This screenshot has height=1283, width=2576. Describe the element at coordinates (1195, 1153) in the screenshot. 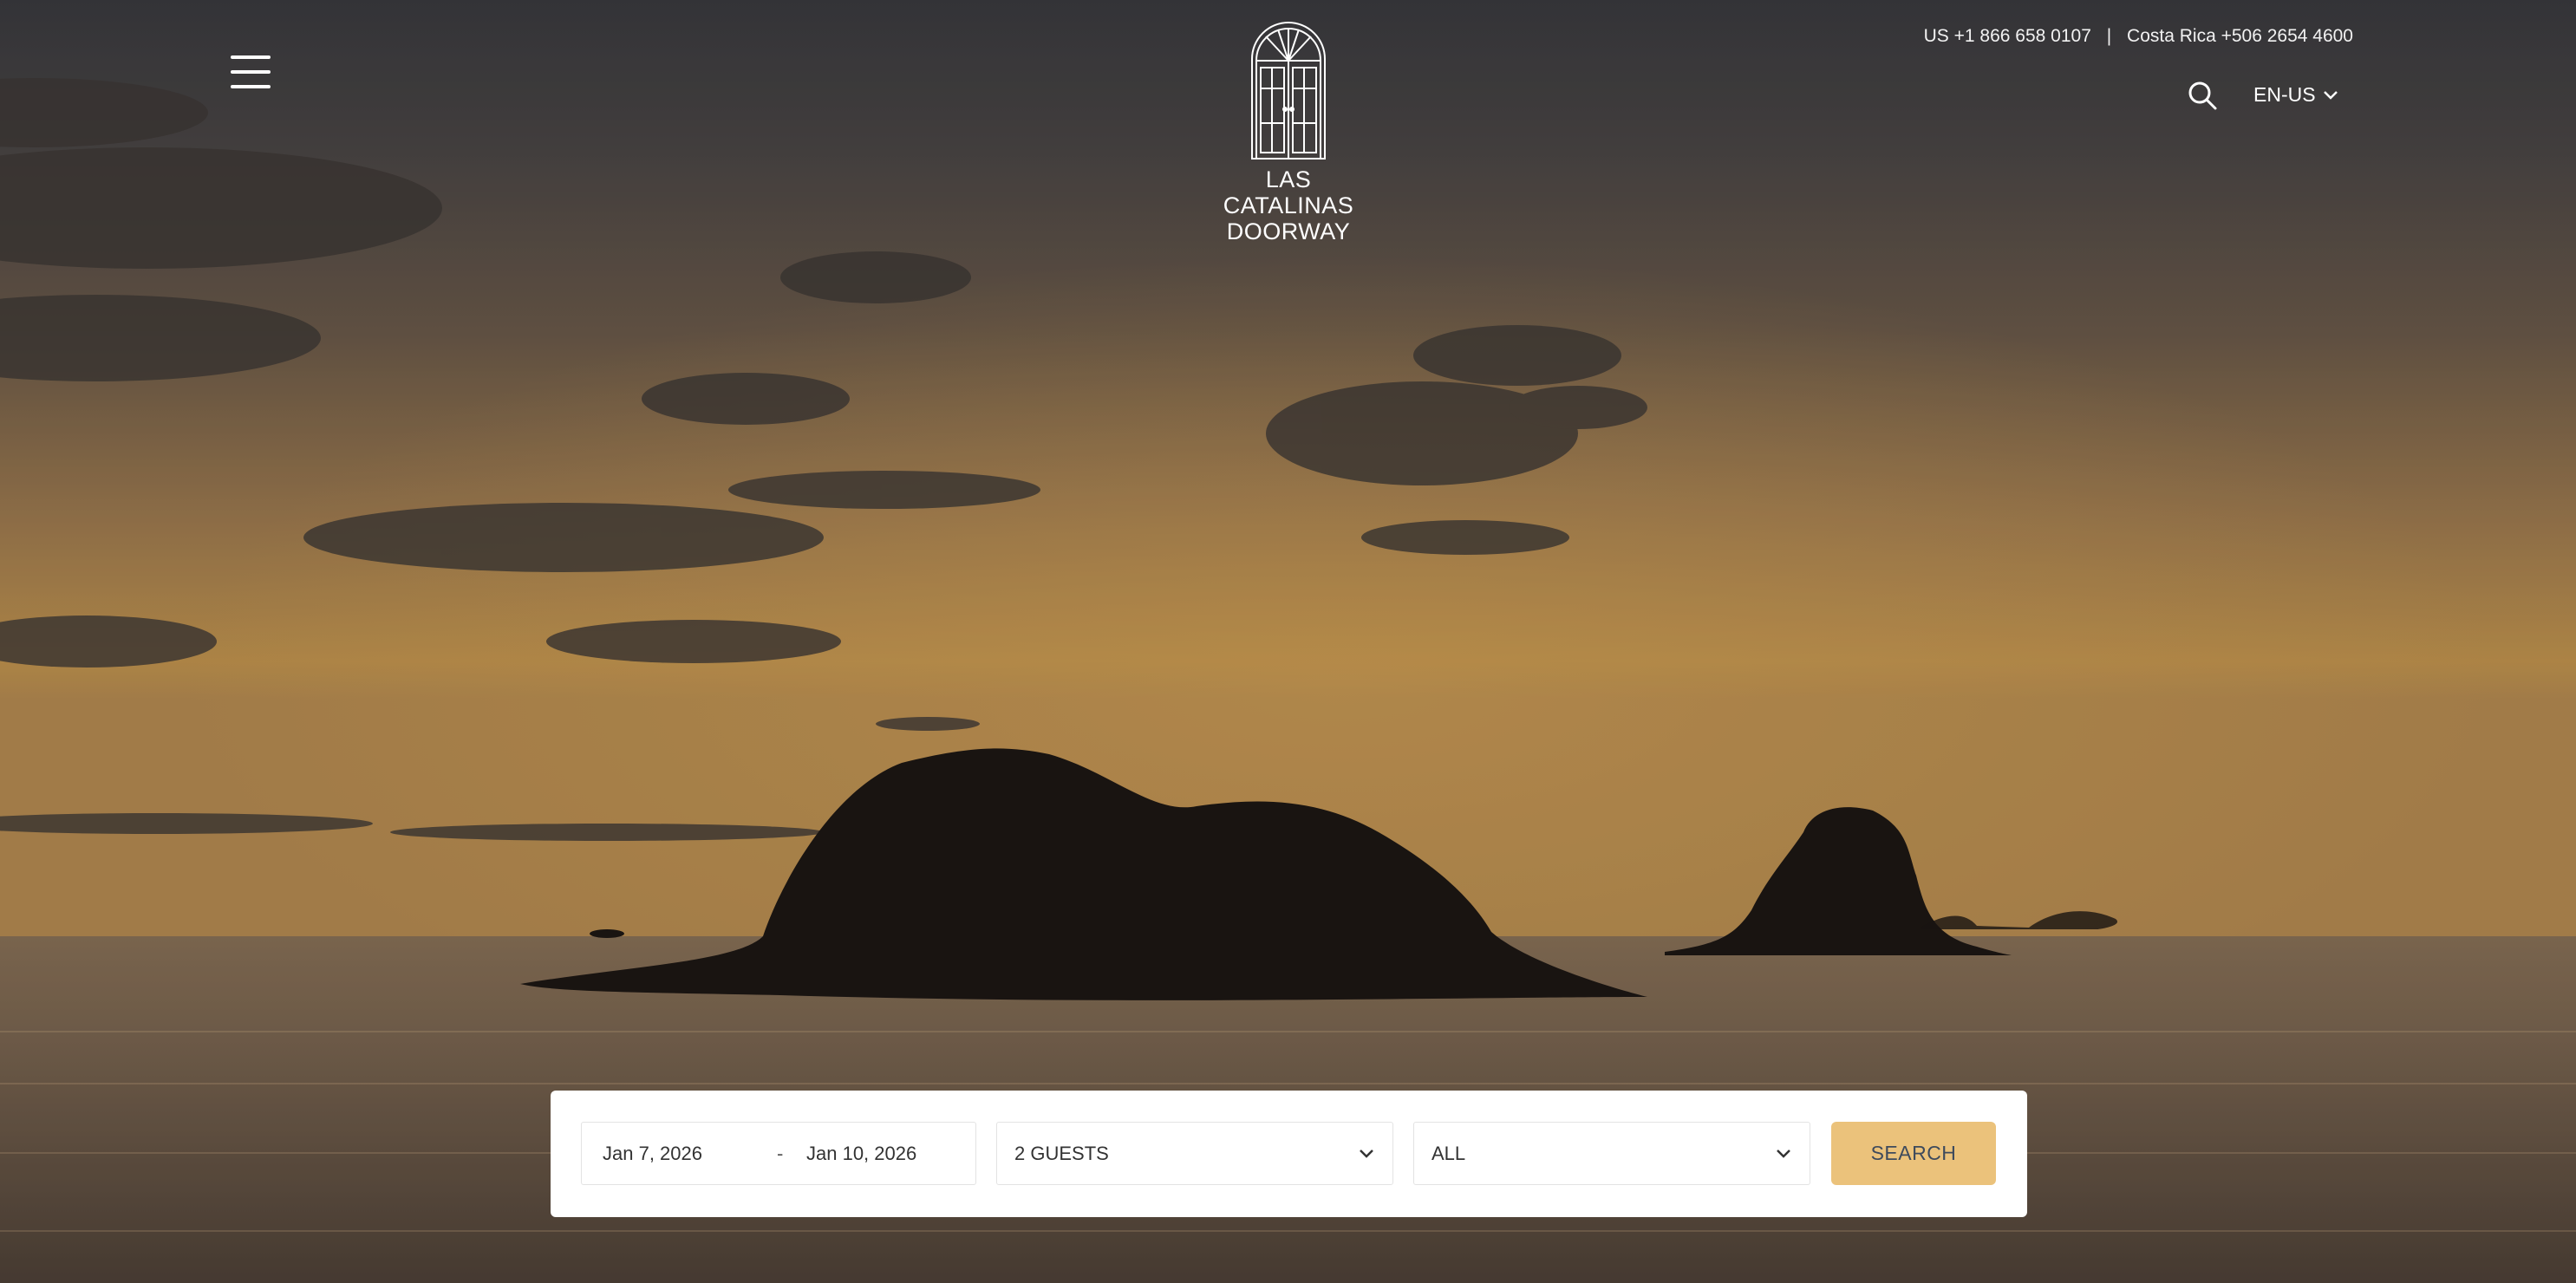

I see `guests-select: 2 GUESTS` at that location.